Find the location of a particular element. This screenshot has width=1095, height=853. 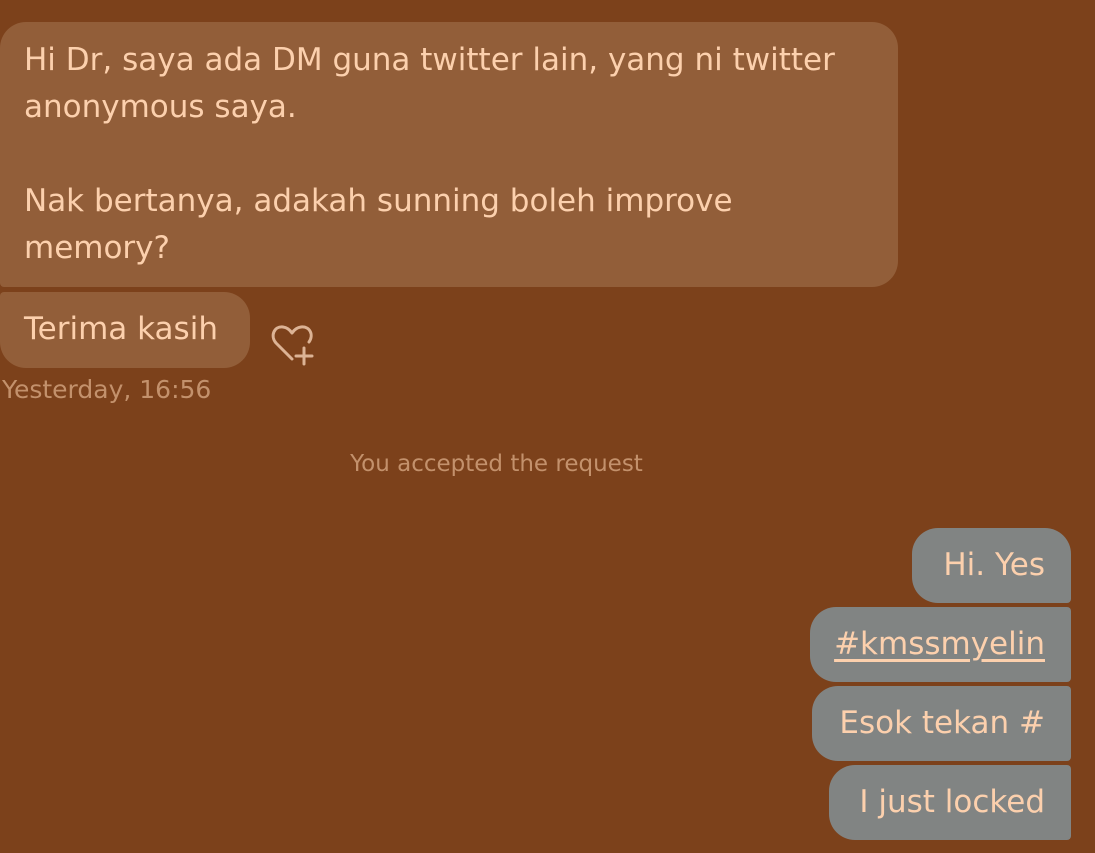

message-text: Terima kasih is located at coordinates (121, 329).